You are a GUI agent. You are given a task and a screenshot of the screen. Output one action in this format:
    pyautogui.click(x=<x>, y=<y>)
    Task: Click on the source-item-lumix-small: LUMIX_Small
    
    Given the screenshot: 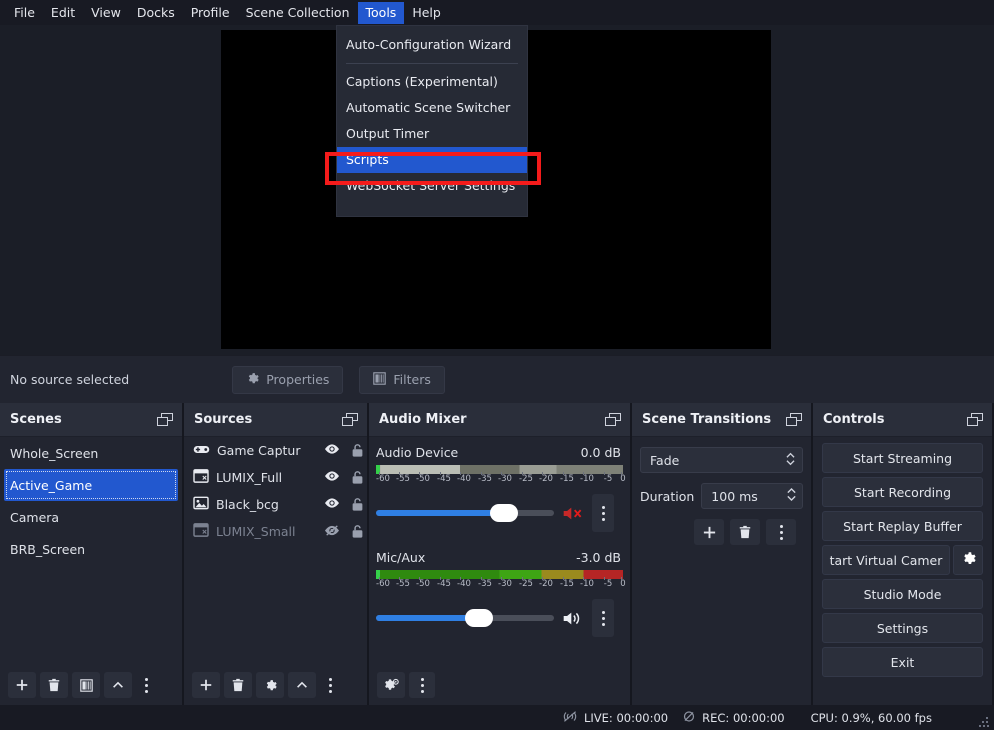 What is the action you would take?
    pyautogui.click(x=275, y=531)
    